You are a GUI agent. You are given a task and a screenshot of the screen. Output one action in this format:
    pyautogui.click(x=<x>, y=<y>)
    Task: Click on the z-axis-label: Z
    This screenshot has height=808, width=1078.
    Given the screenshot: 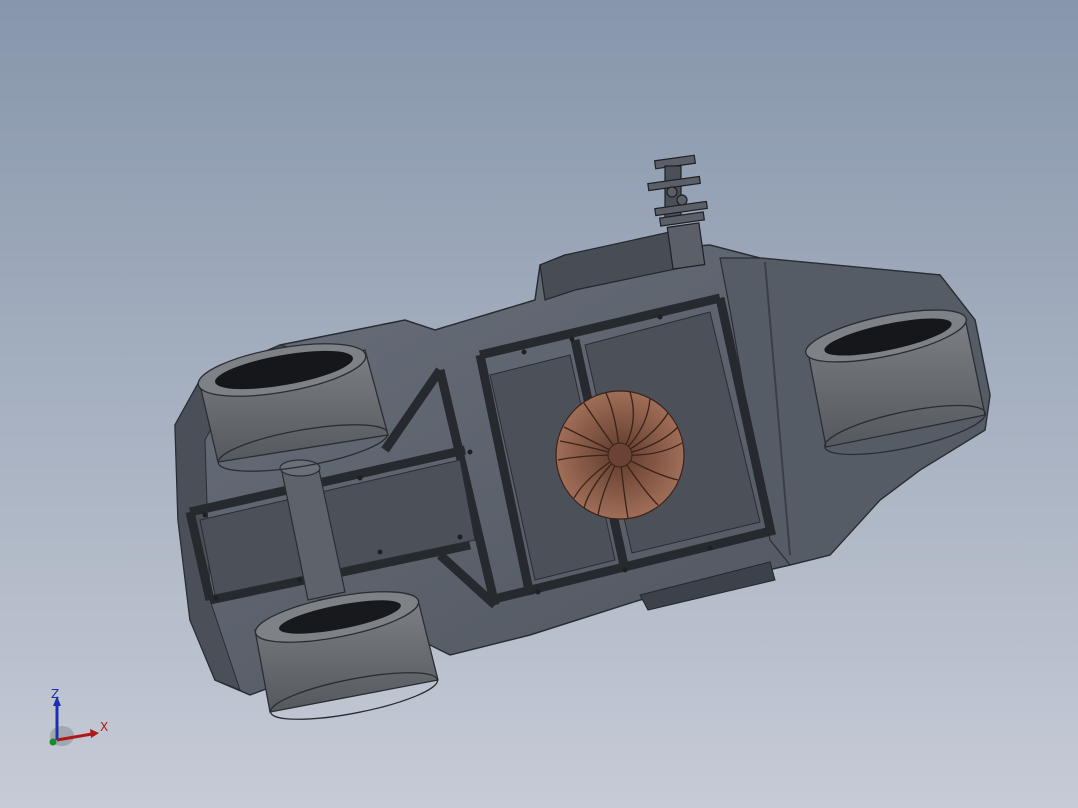 What is the action you would take?
    pyautogui.click(x=55, y=694)
    